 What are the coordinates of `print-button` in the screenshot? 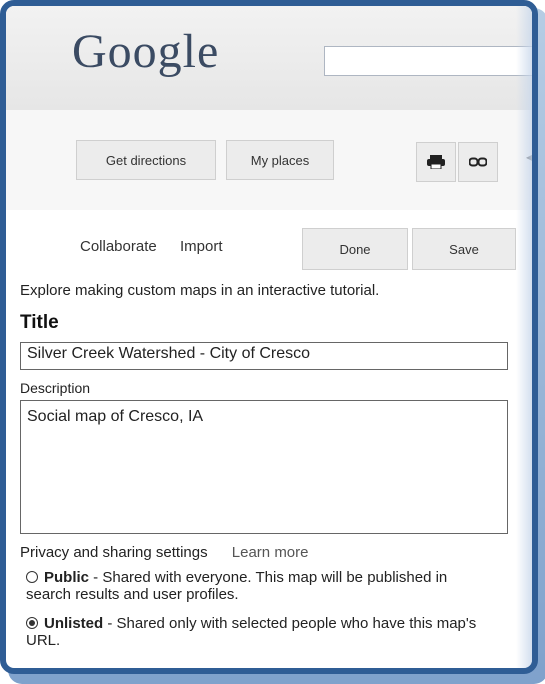 It's located at (436, 162).